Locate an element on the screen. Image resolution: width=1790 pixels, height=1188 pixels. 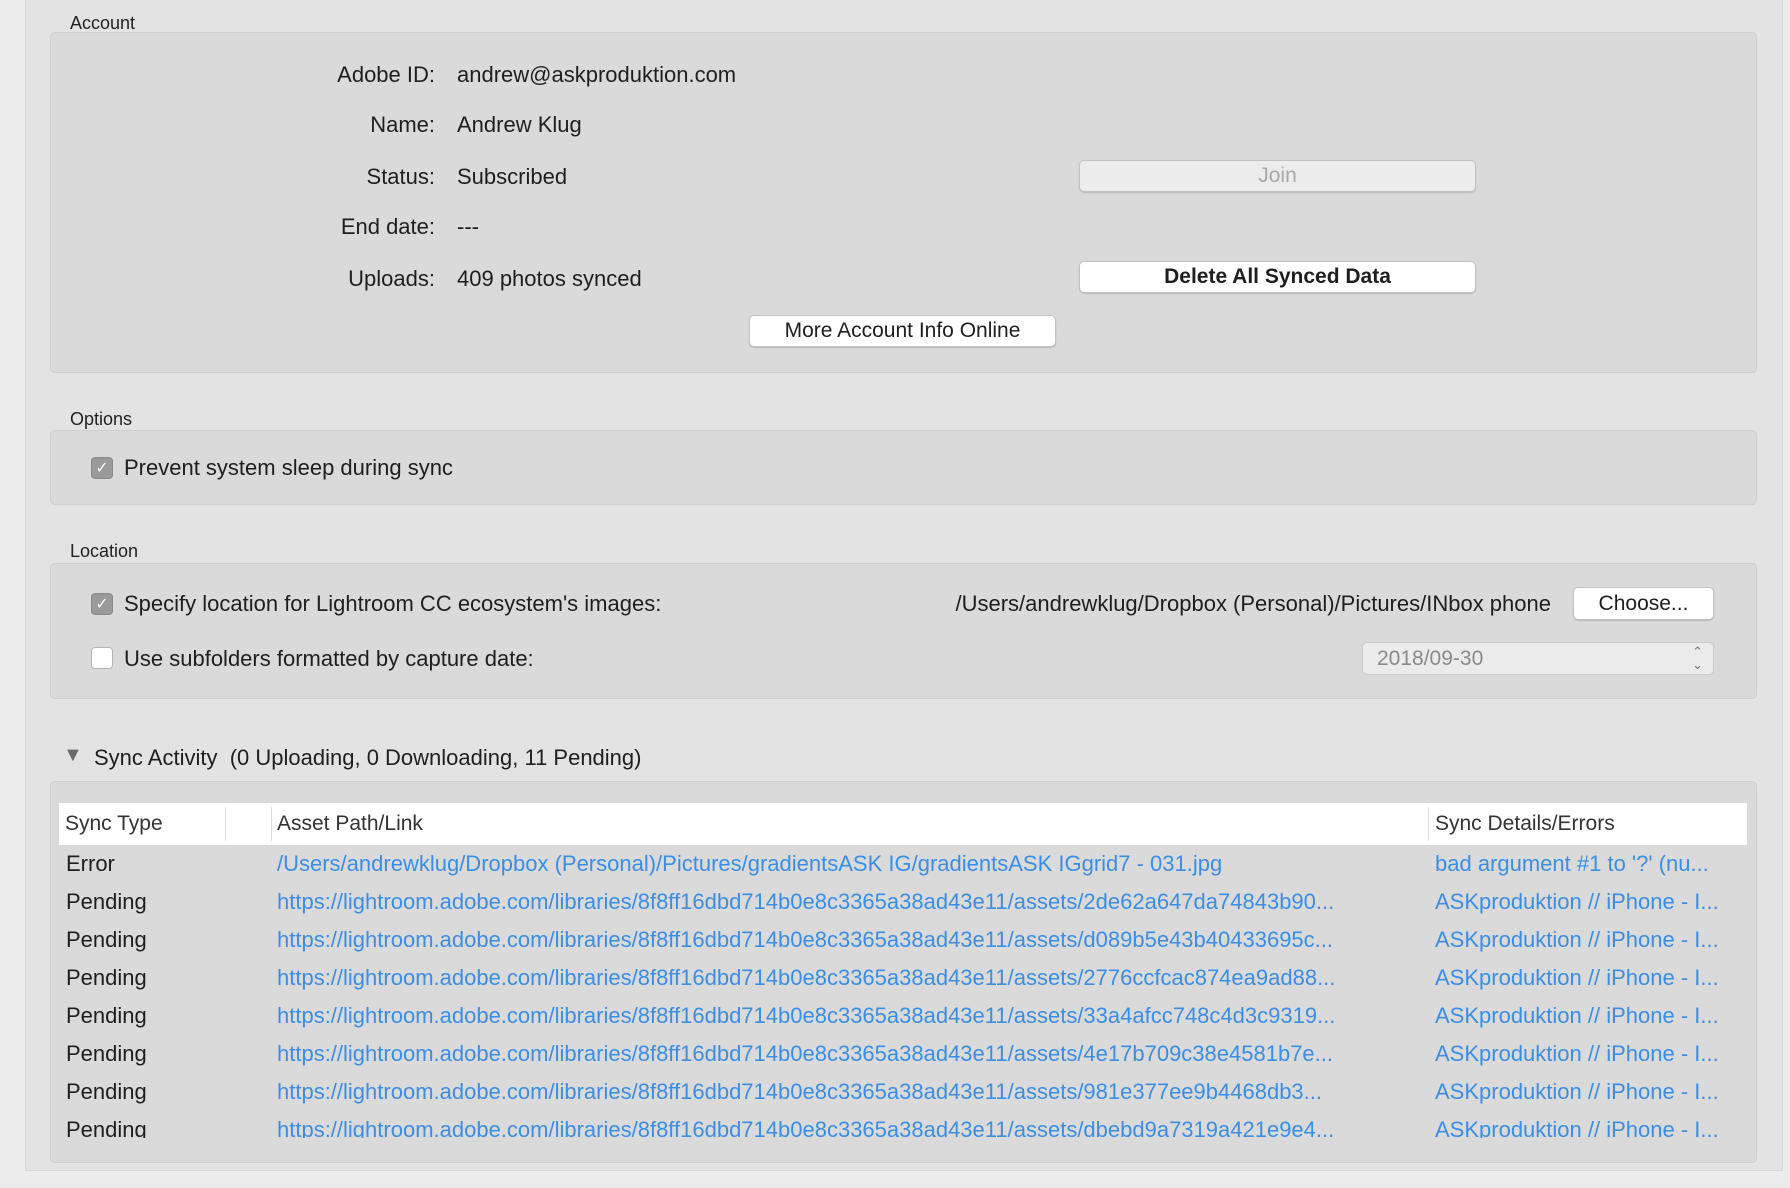
join-button: Join is located at coordinates (1277, 176).